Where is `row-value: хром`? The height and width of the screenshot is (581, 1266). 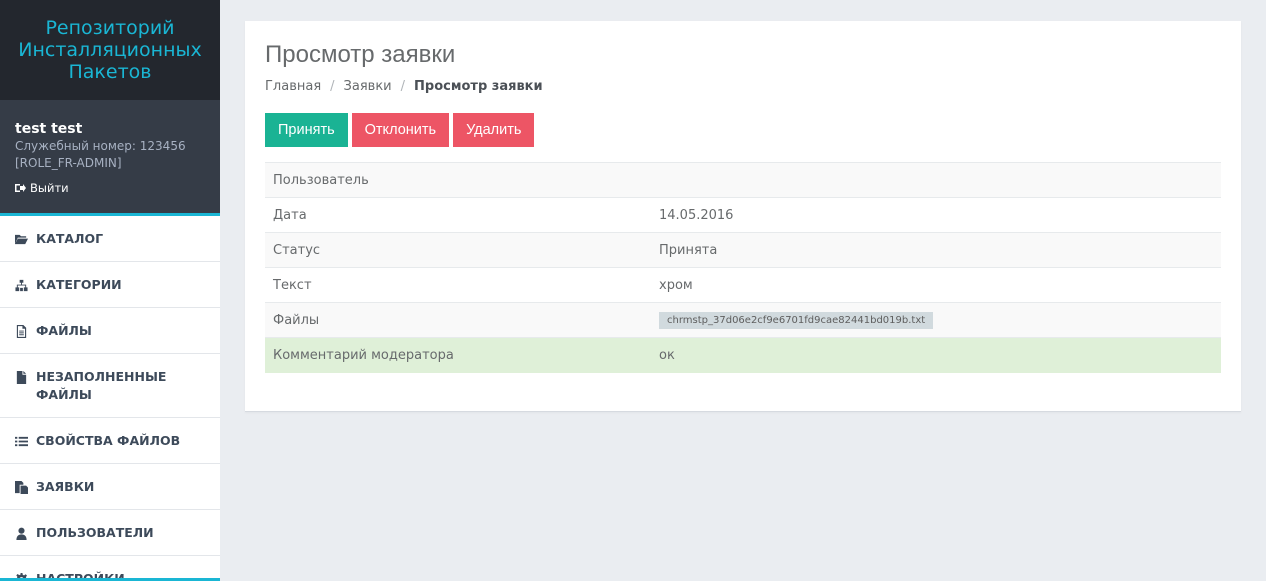
row-value: хром is located at coordinates (936, 285).